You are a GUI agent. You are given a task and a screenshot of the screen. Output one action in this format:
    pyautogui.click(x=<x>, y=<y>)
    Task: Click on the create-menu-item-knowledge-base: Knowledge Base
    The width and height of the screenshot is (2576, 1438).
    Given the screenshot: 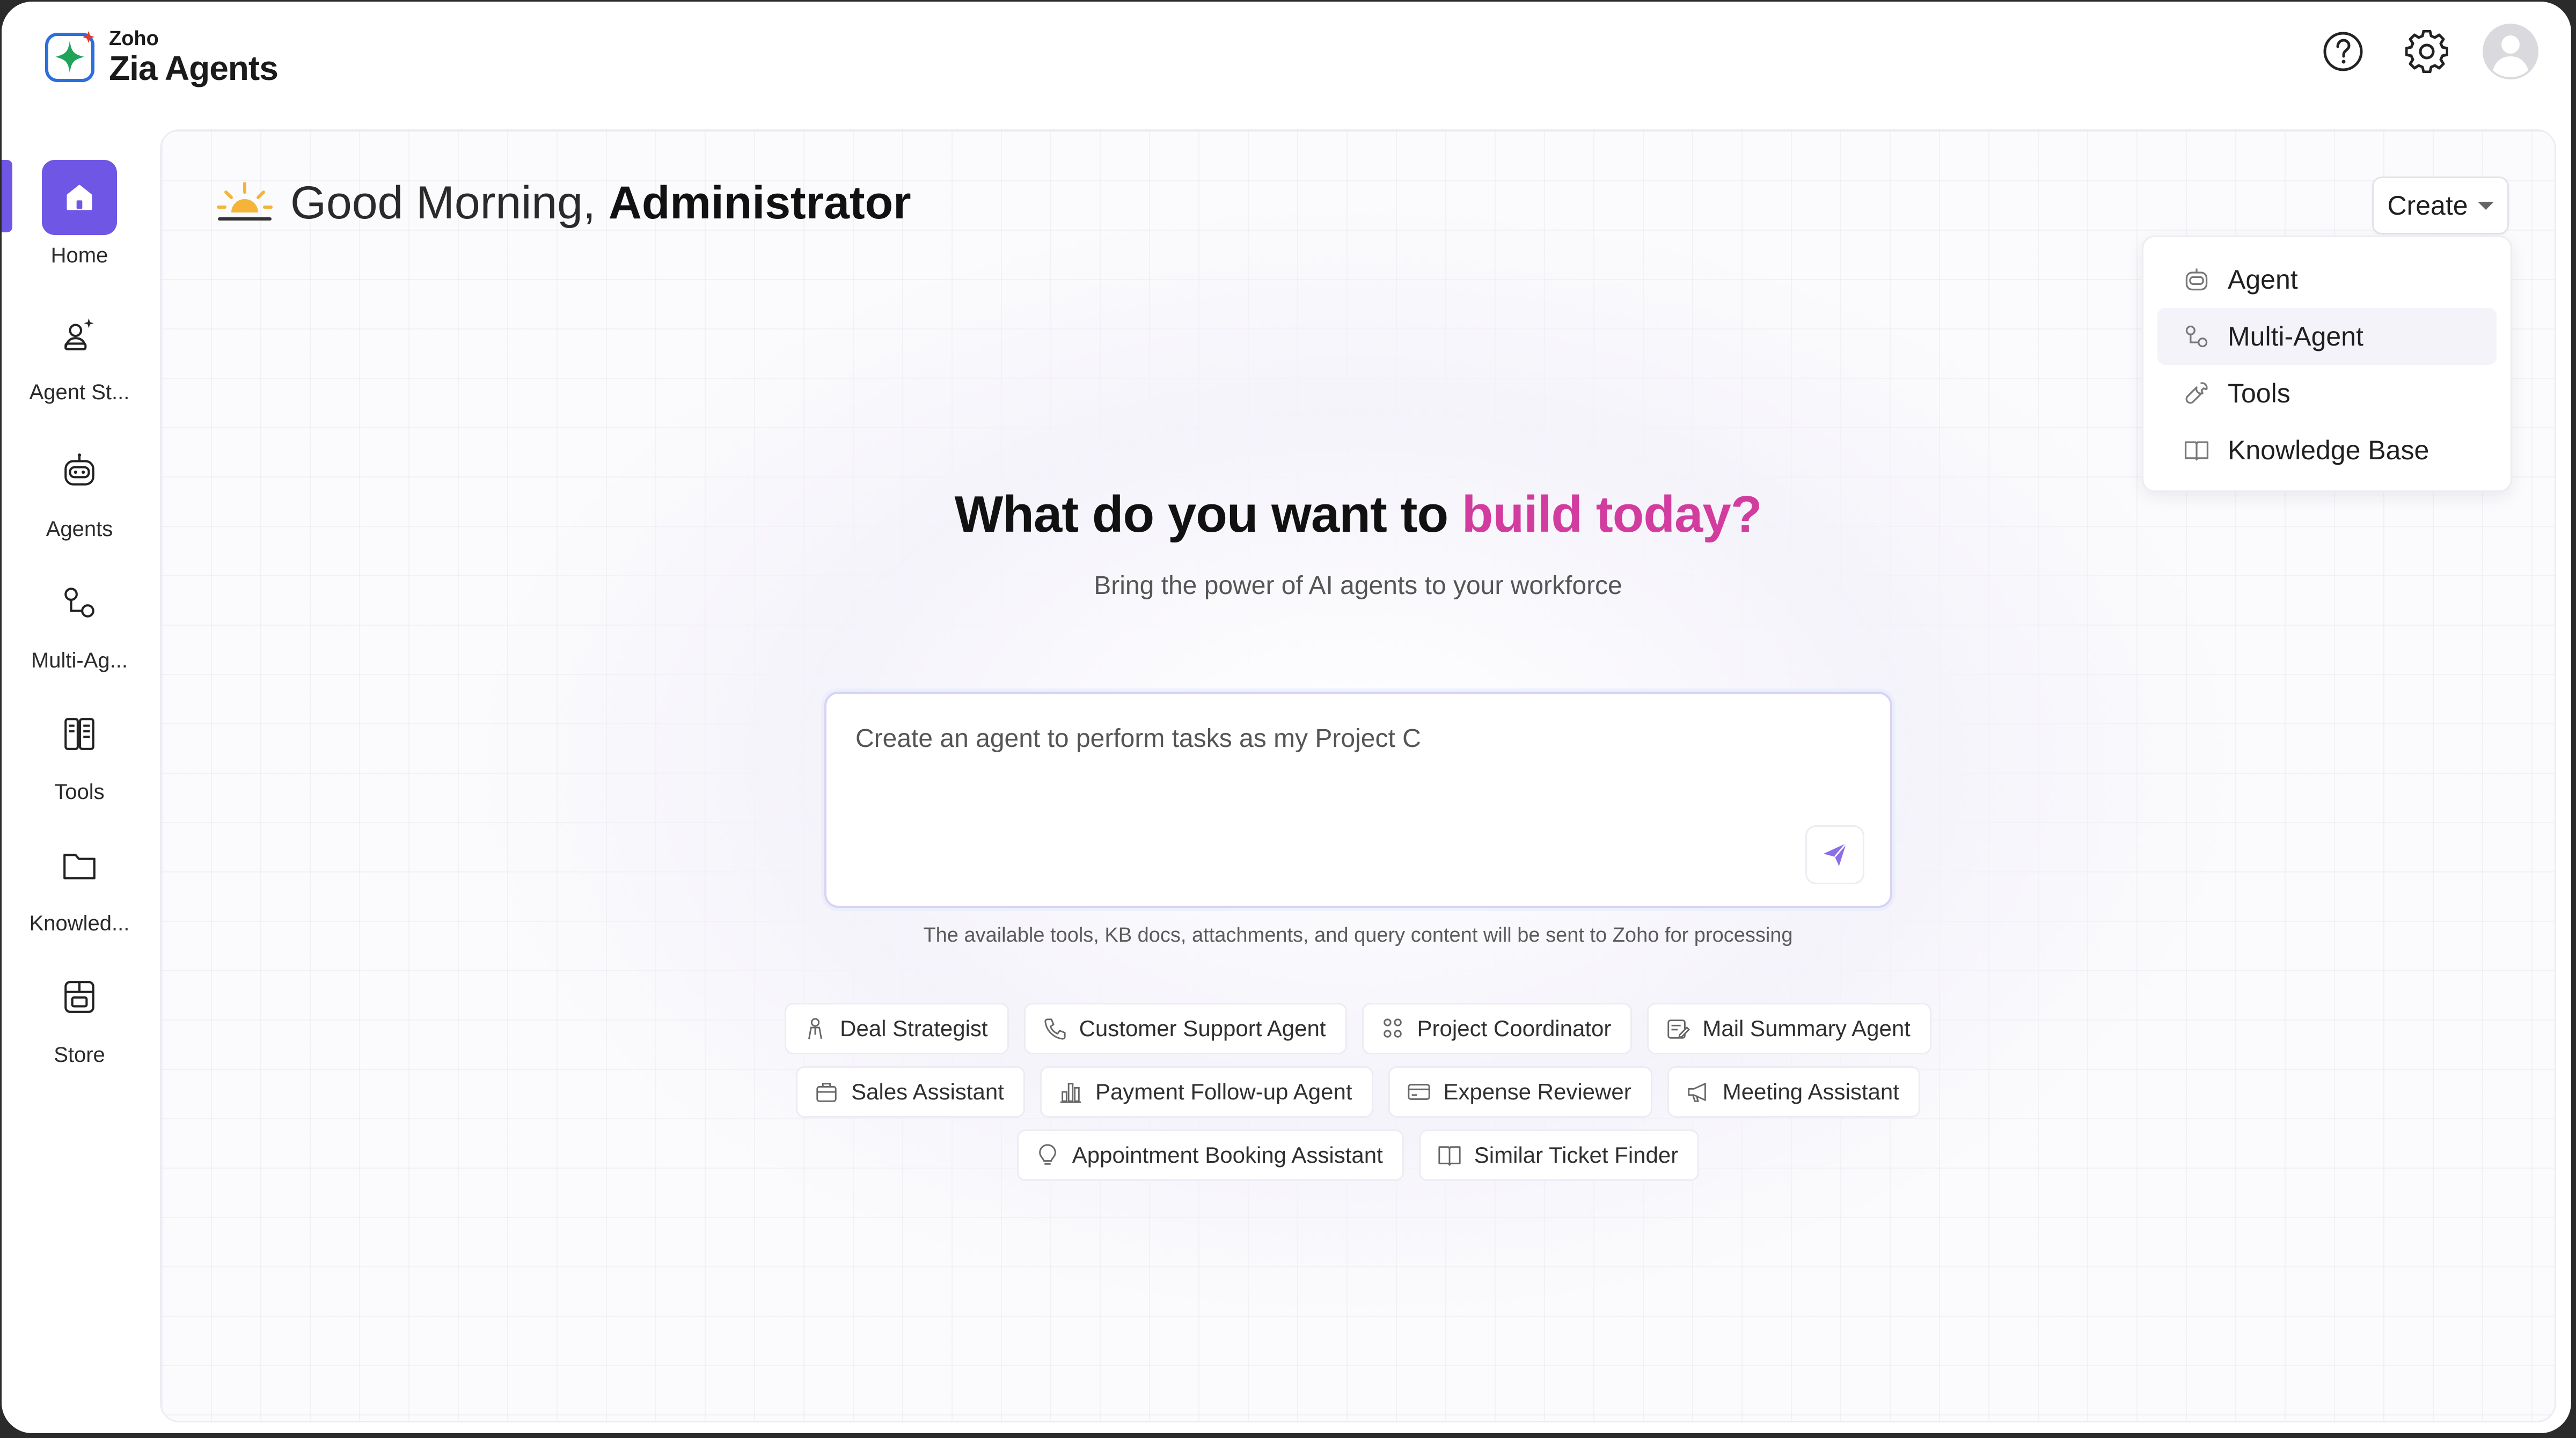 What is the action you would take?
    pyautogui.click(x=2327, y=450)
    